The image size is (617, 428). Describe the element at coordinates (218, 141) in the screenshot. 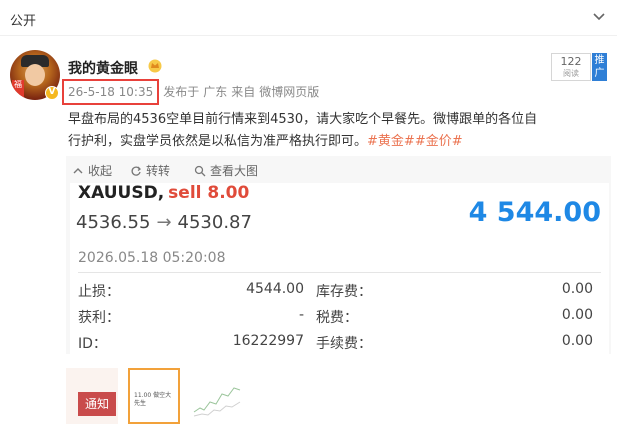

I see `post-text-line2: 行护利，实盘学员依然是以私信为准严格执行即可。` at that location.